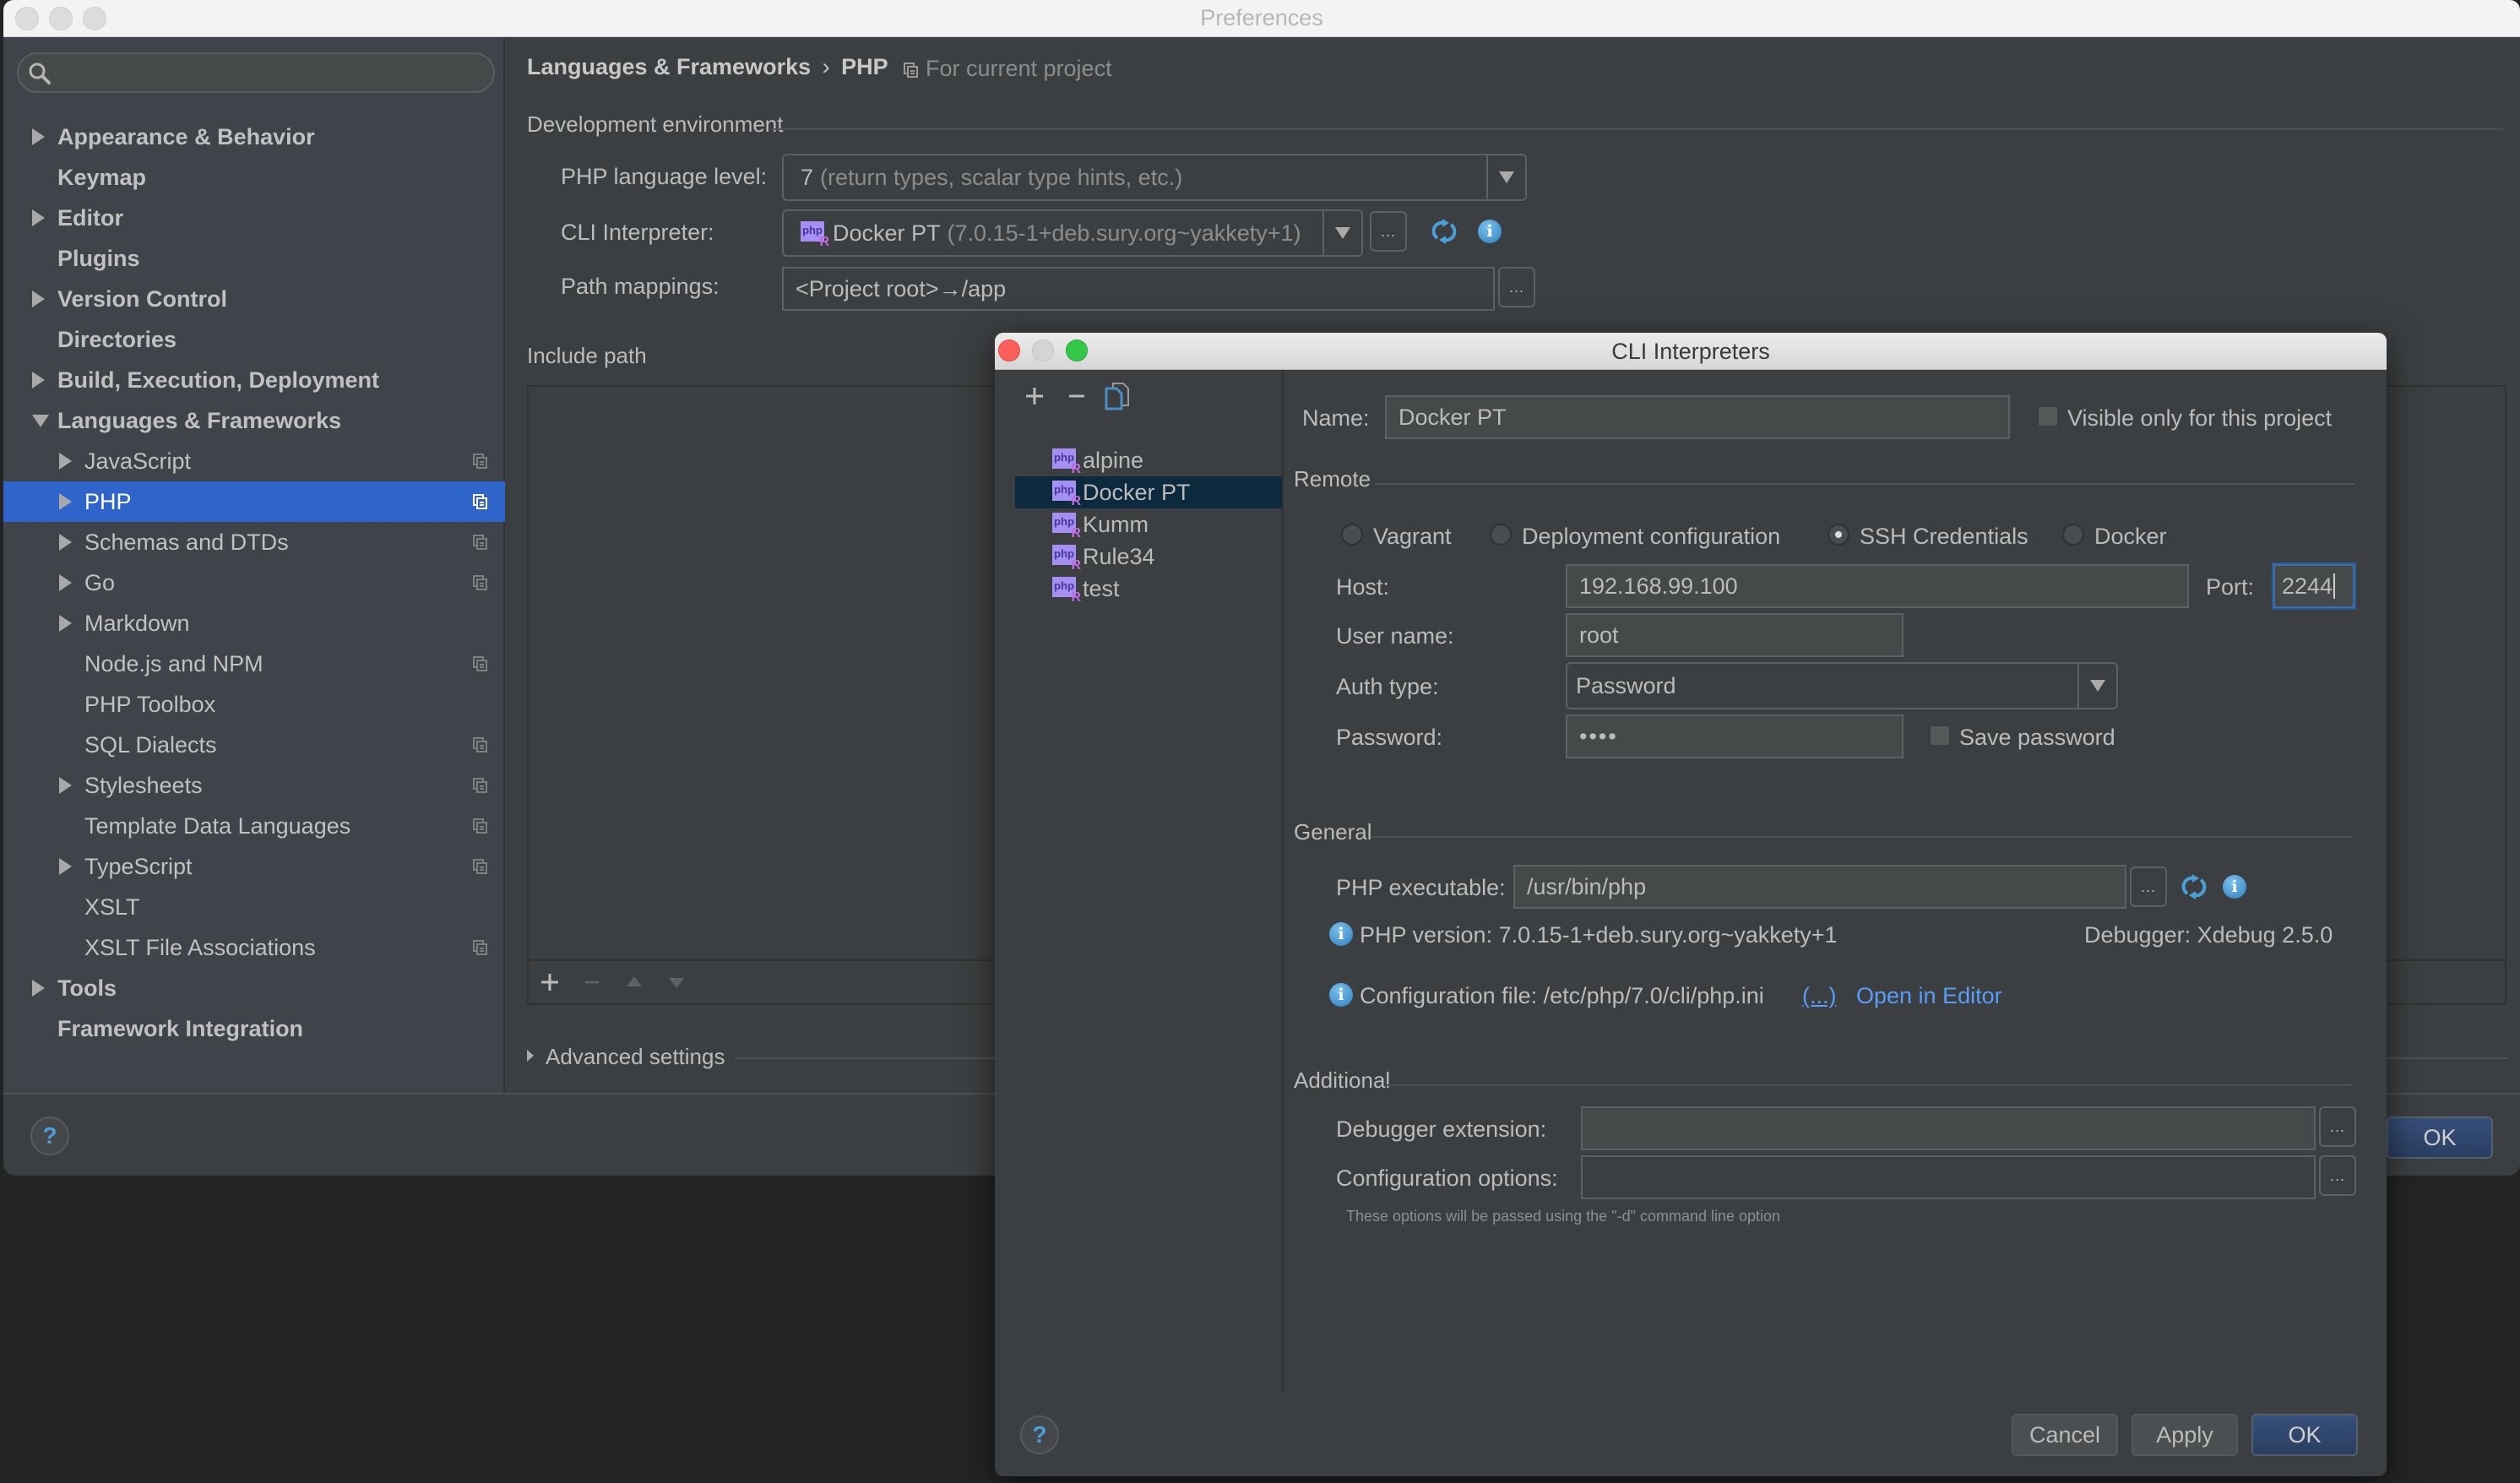 This screenshot has width=2520, height=1483. I want to click on sidebar-item-php: PHP, so click(254, 501).